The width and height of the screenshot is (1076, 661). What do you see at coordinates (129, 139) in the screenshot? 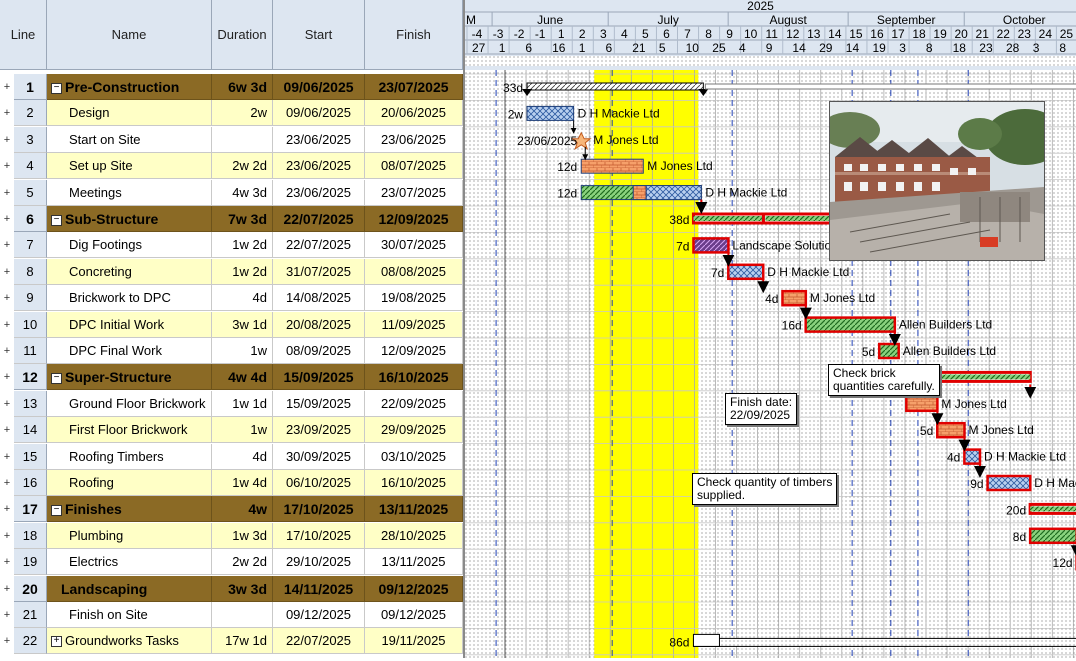
I see `task-name: Start on Site` at bounding box center [129, 139].